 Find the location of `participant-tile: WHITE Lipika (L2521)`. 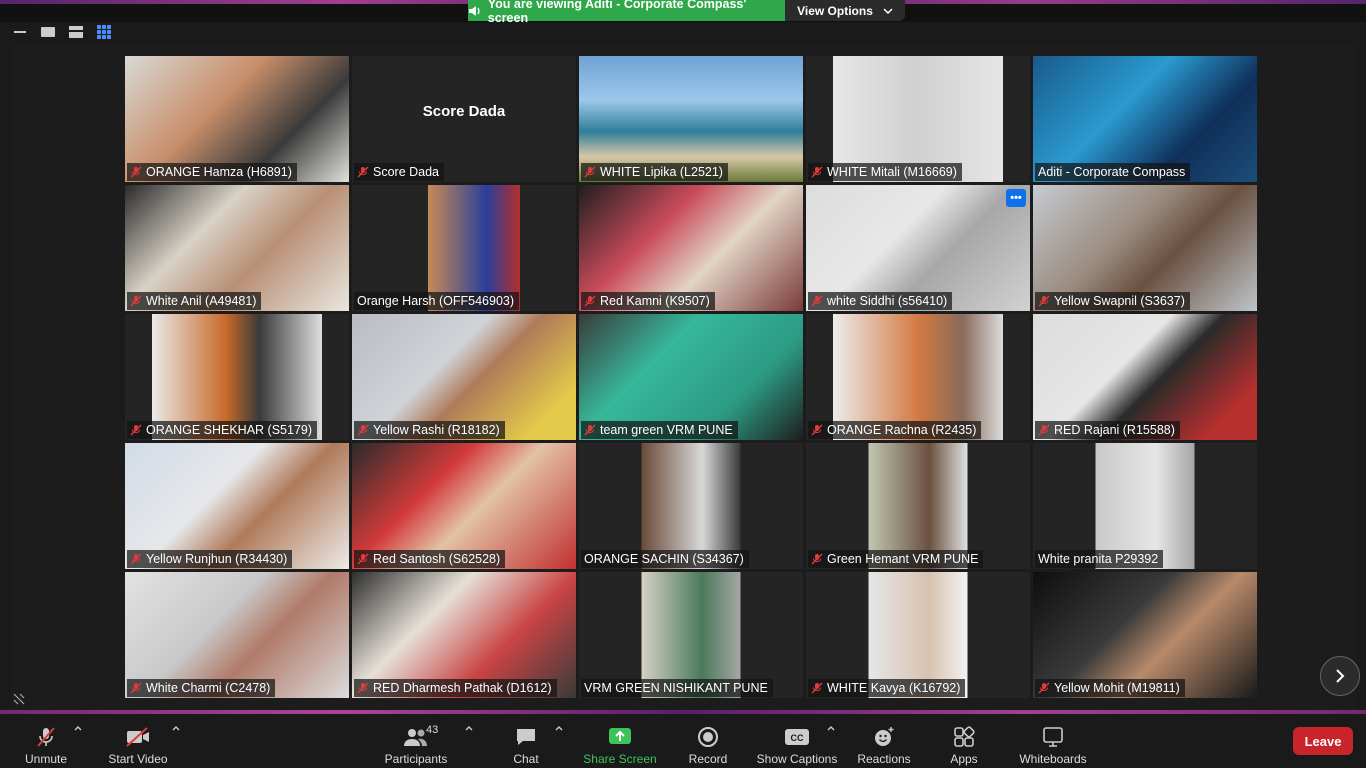

participant-tile: WHITE Lipika (L2521) is located at coordinates (691, 119).